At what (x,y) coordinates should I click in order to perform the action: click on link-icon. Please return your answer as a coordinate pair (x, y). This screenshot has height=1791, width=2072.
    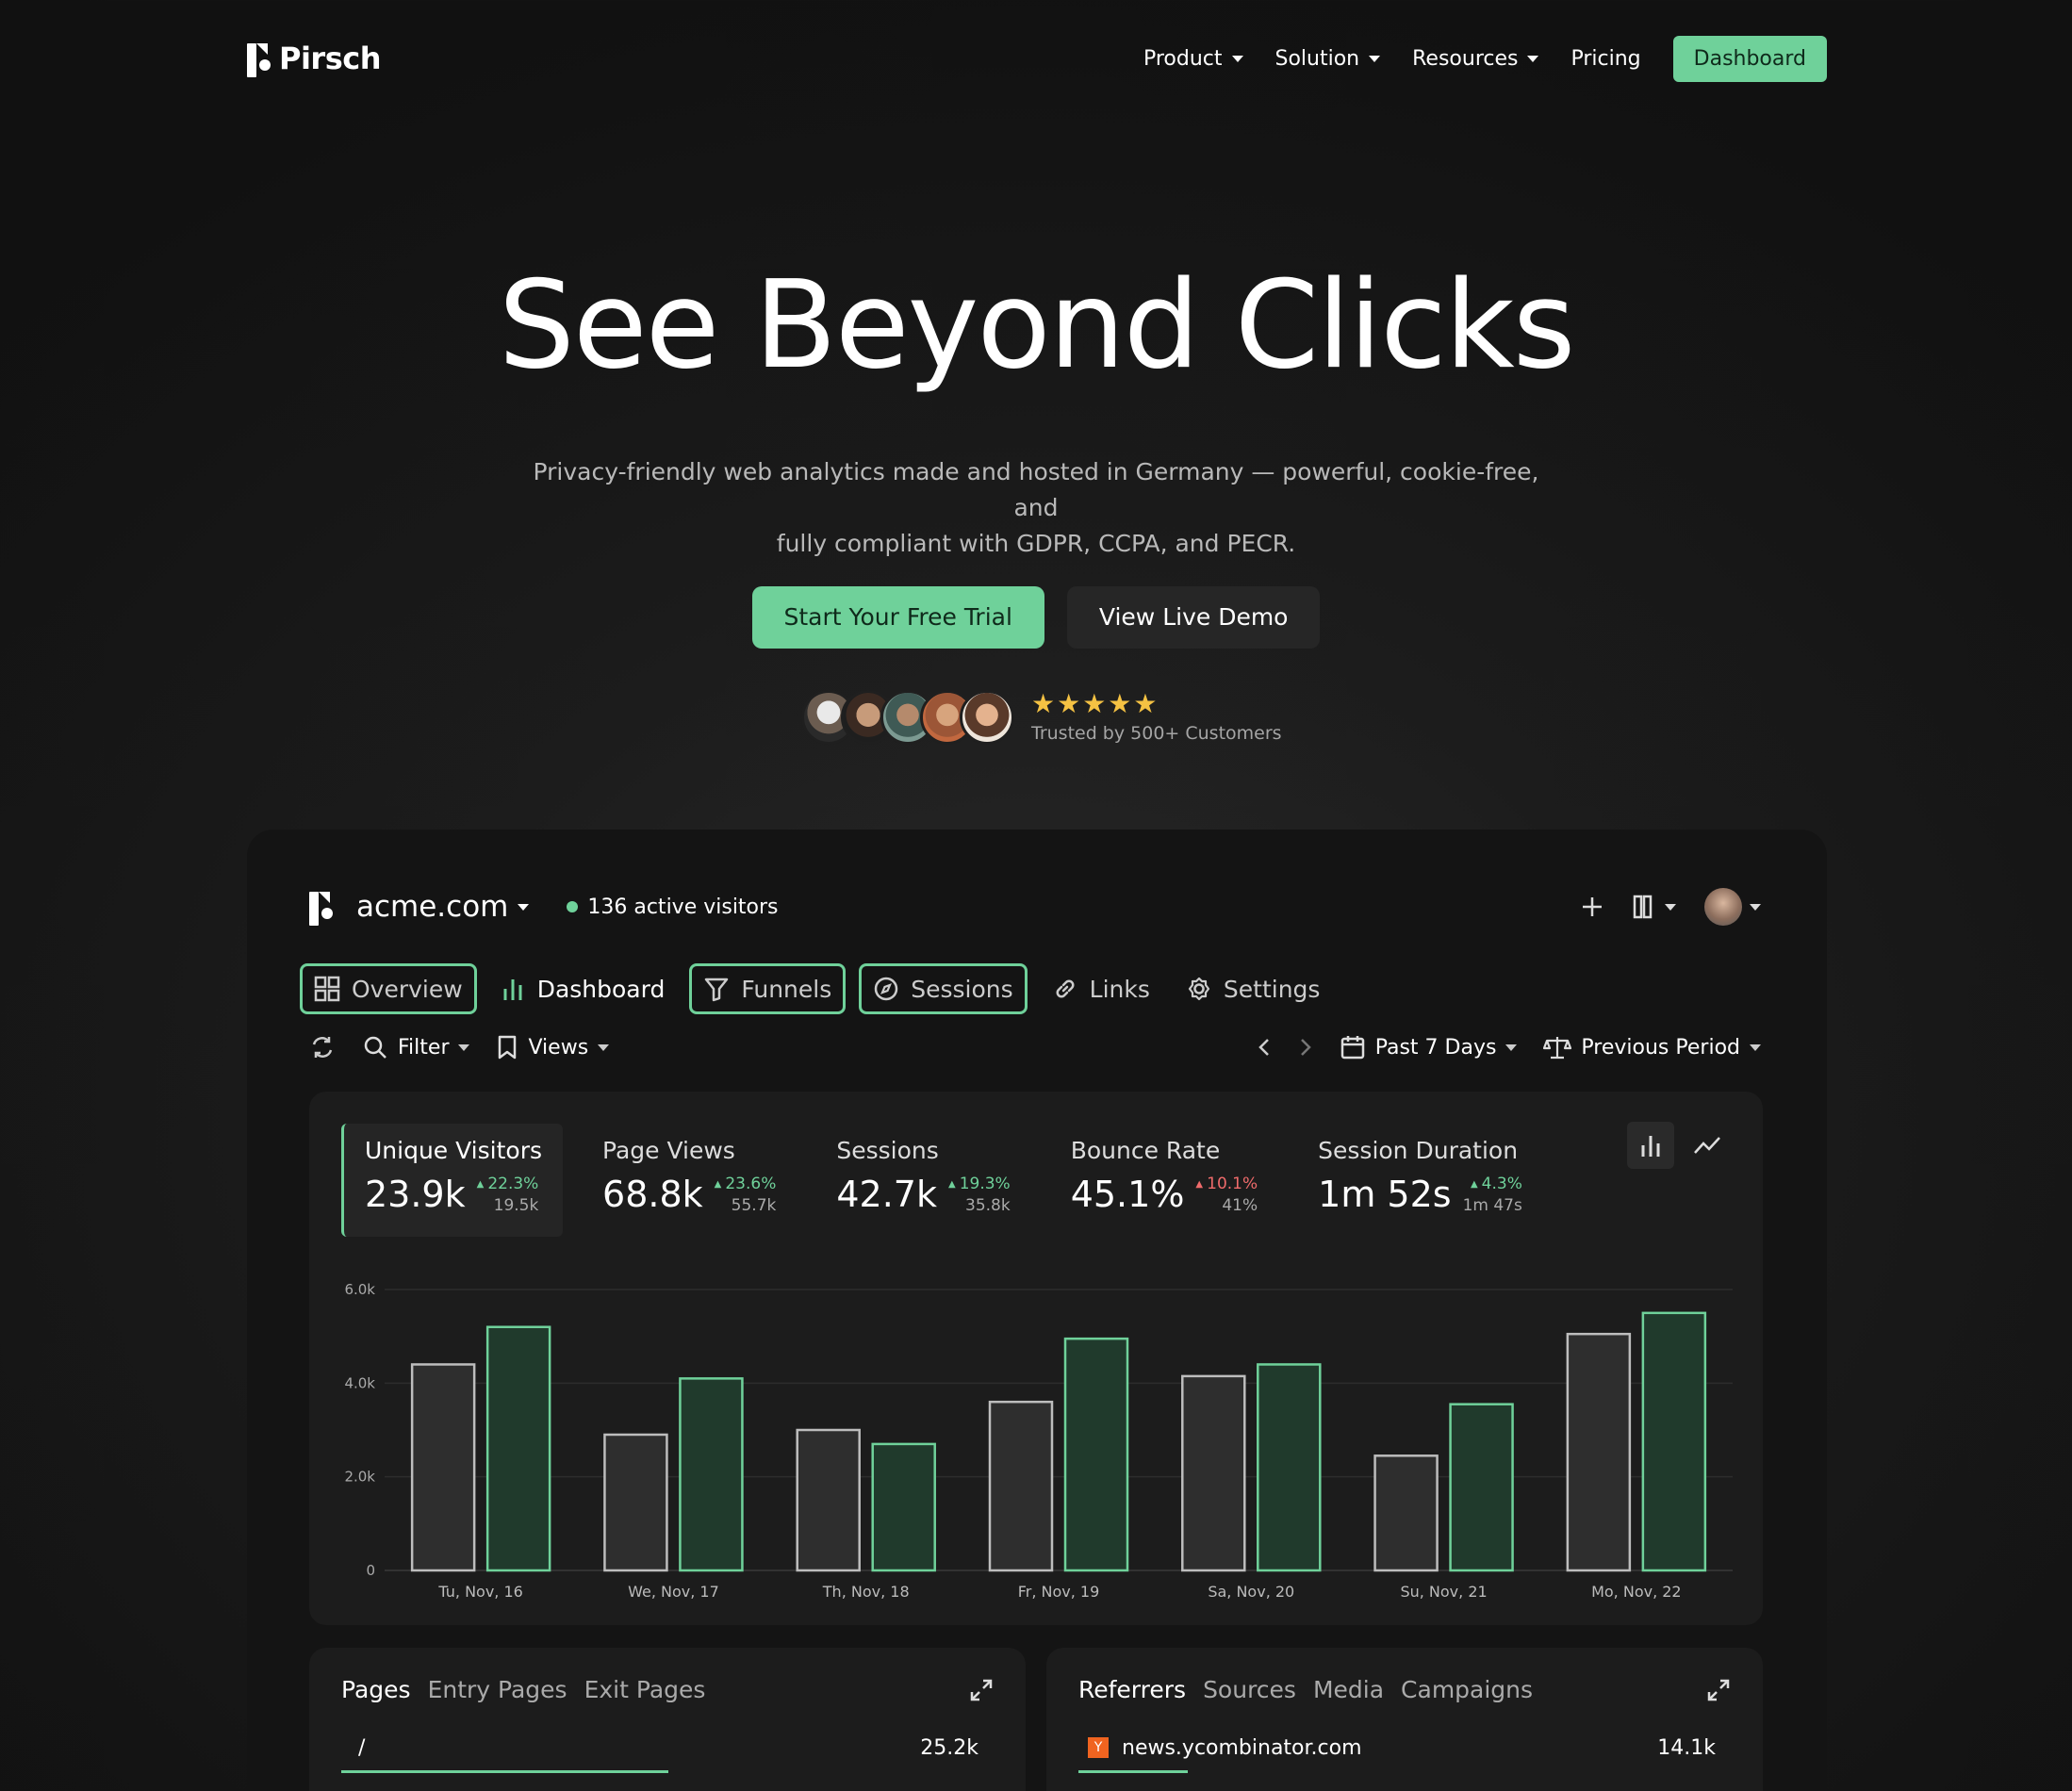
    Looking at the image, I should click on (1065, 988).